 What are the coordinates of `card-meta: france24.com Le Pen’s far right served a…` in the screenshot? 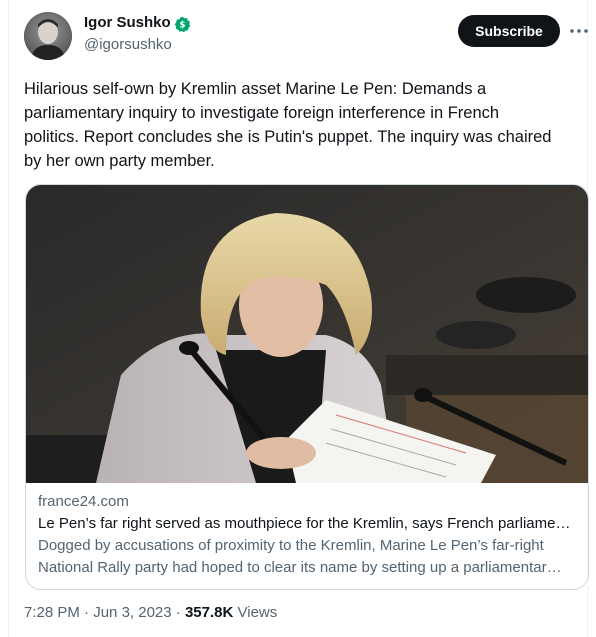 It's located at (308, 535).